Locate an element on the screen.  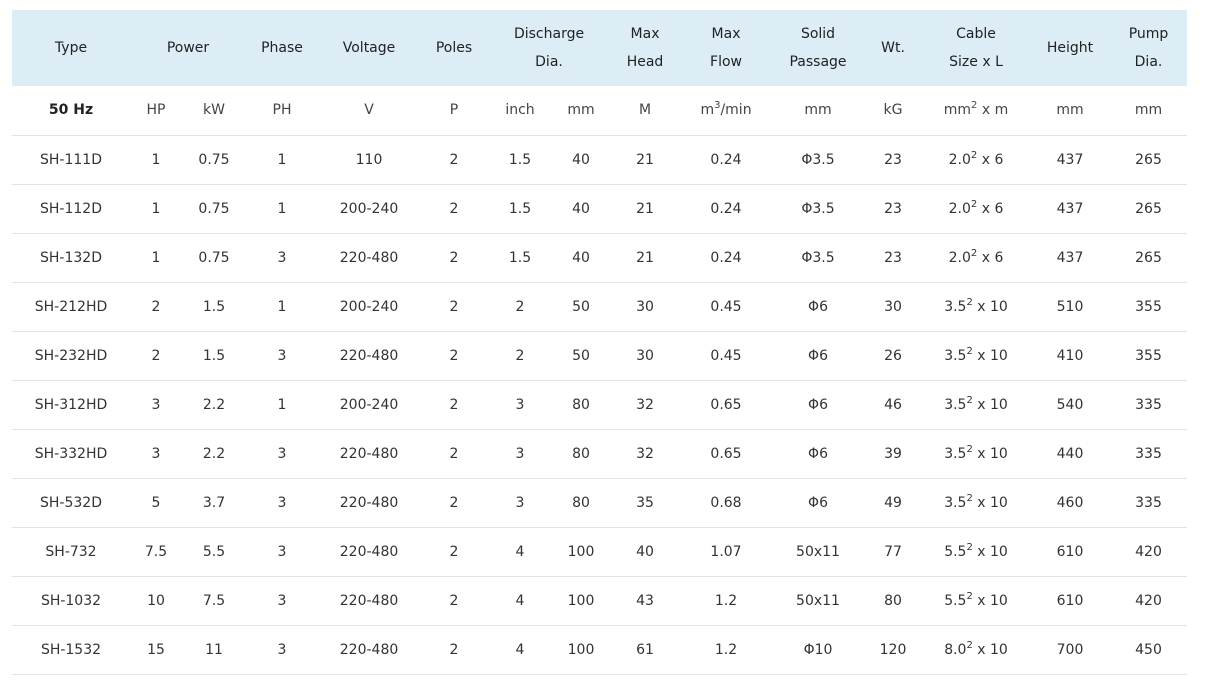
header-voltage: Voltage is located at coordinates (369, 48).